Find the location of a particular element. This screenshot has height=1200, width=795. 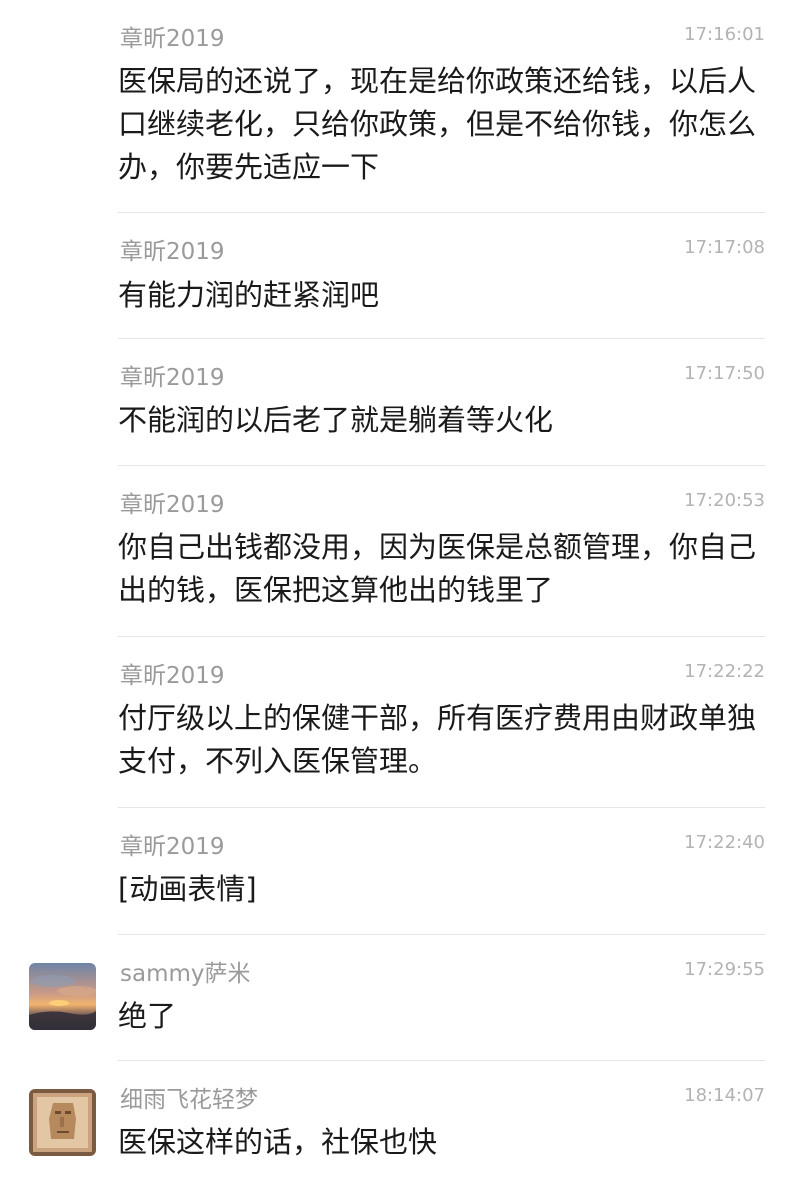

sunset-avatar-image is located at coordinates (62, 996).